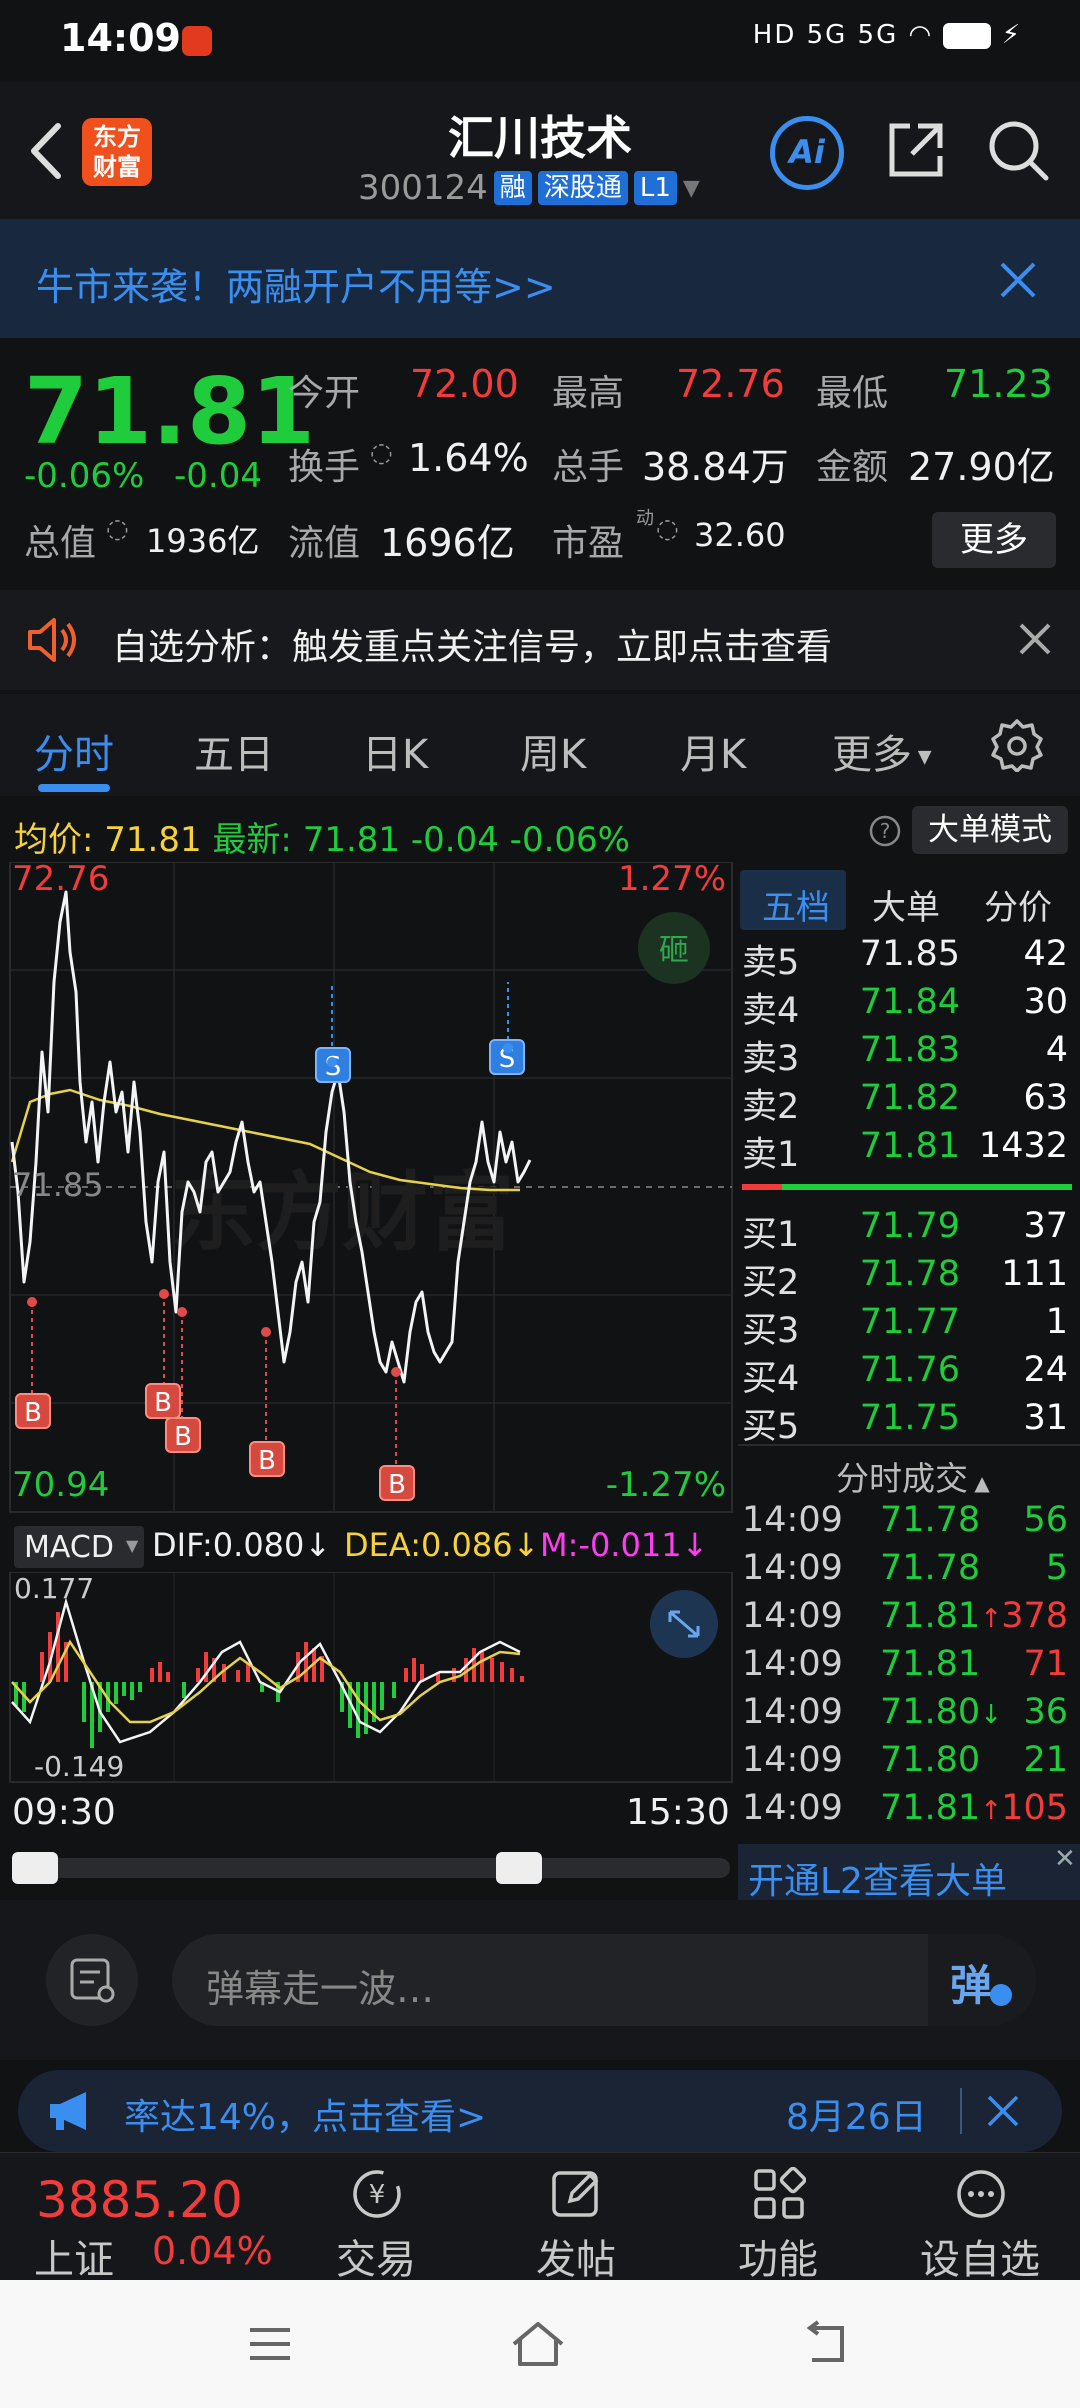 The height and width of the screenshot is (2408, 1080). Describe the element at coordinates (994, 540) in the screenshot. I see `more-button: 更多` at that location.